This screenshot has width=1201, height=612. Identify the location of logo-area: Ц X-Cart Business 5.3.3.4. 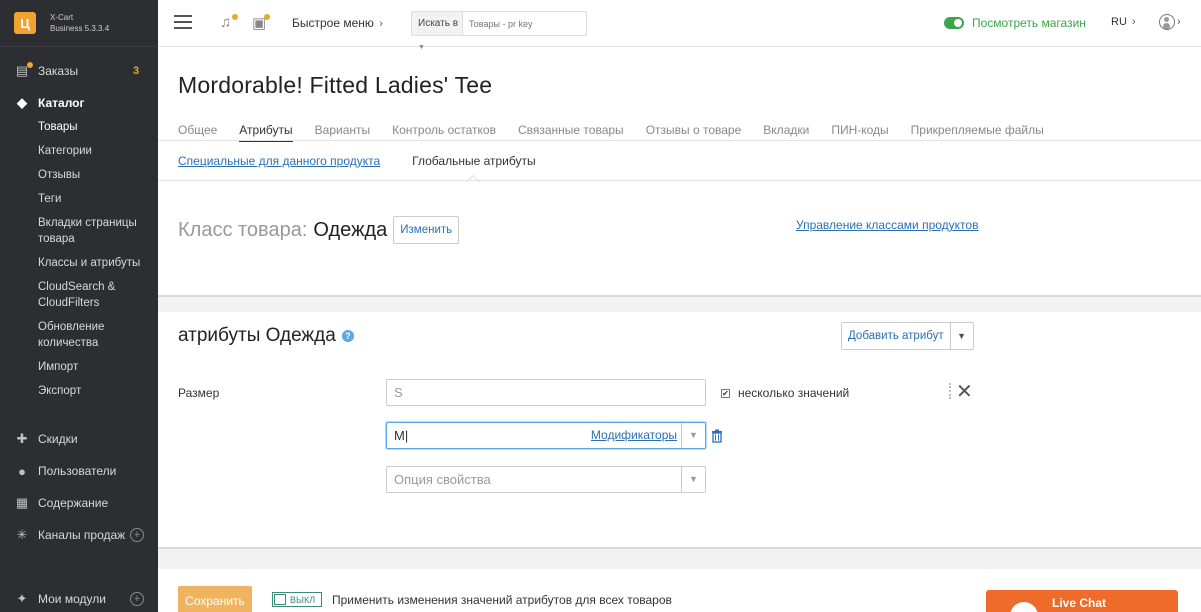
(79, 23).